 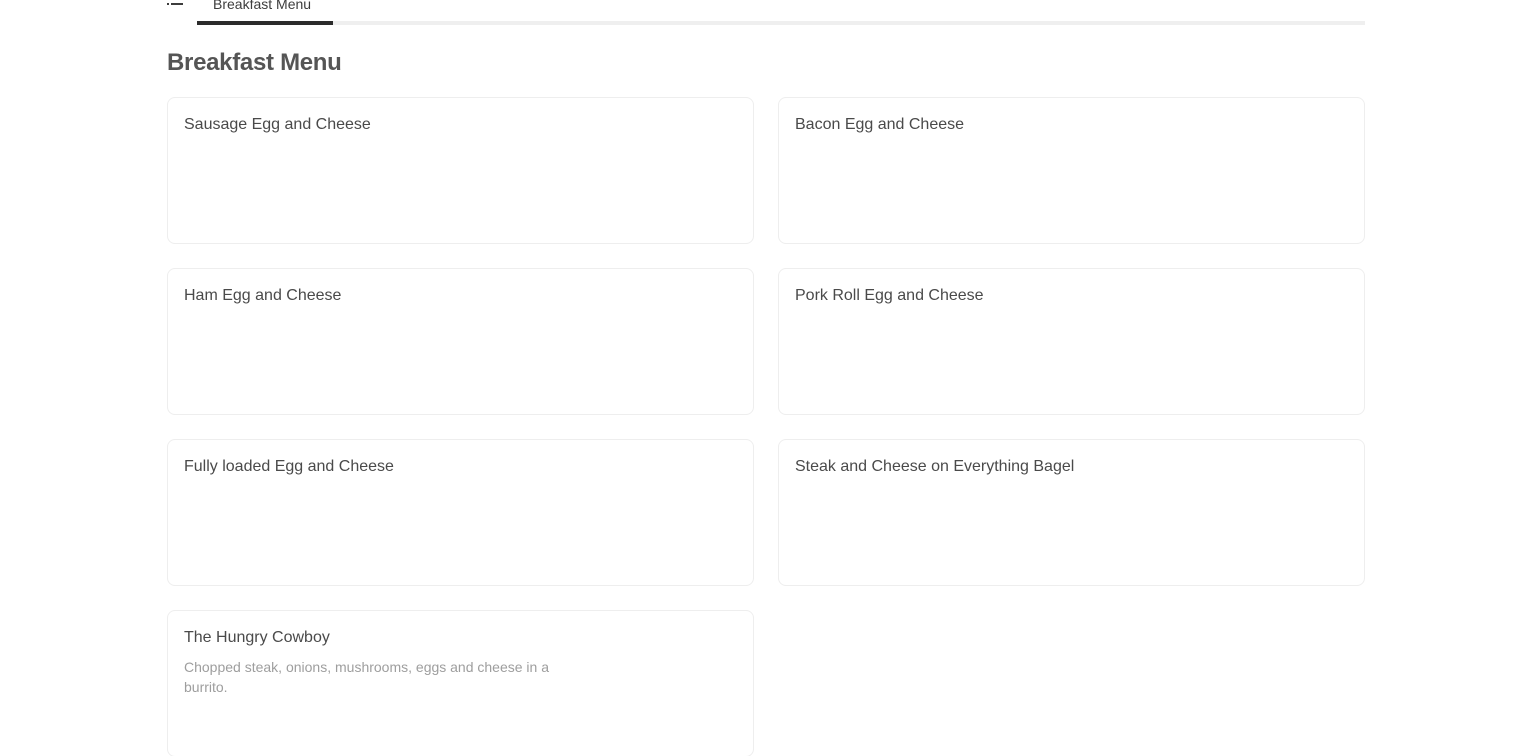 What do you see at coordinates (460, 170) in the screenshot?
I see `menu-item-card: Sausage Egg and Cheese` at bounding box center [460, 170].